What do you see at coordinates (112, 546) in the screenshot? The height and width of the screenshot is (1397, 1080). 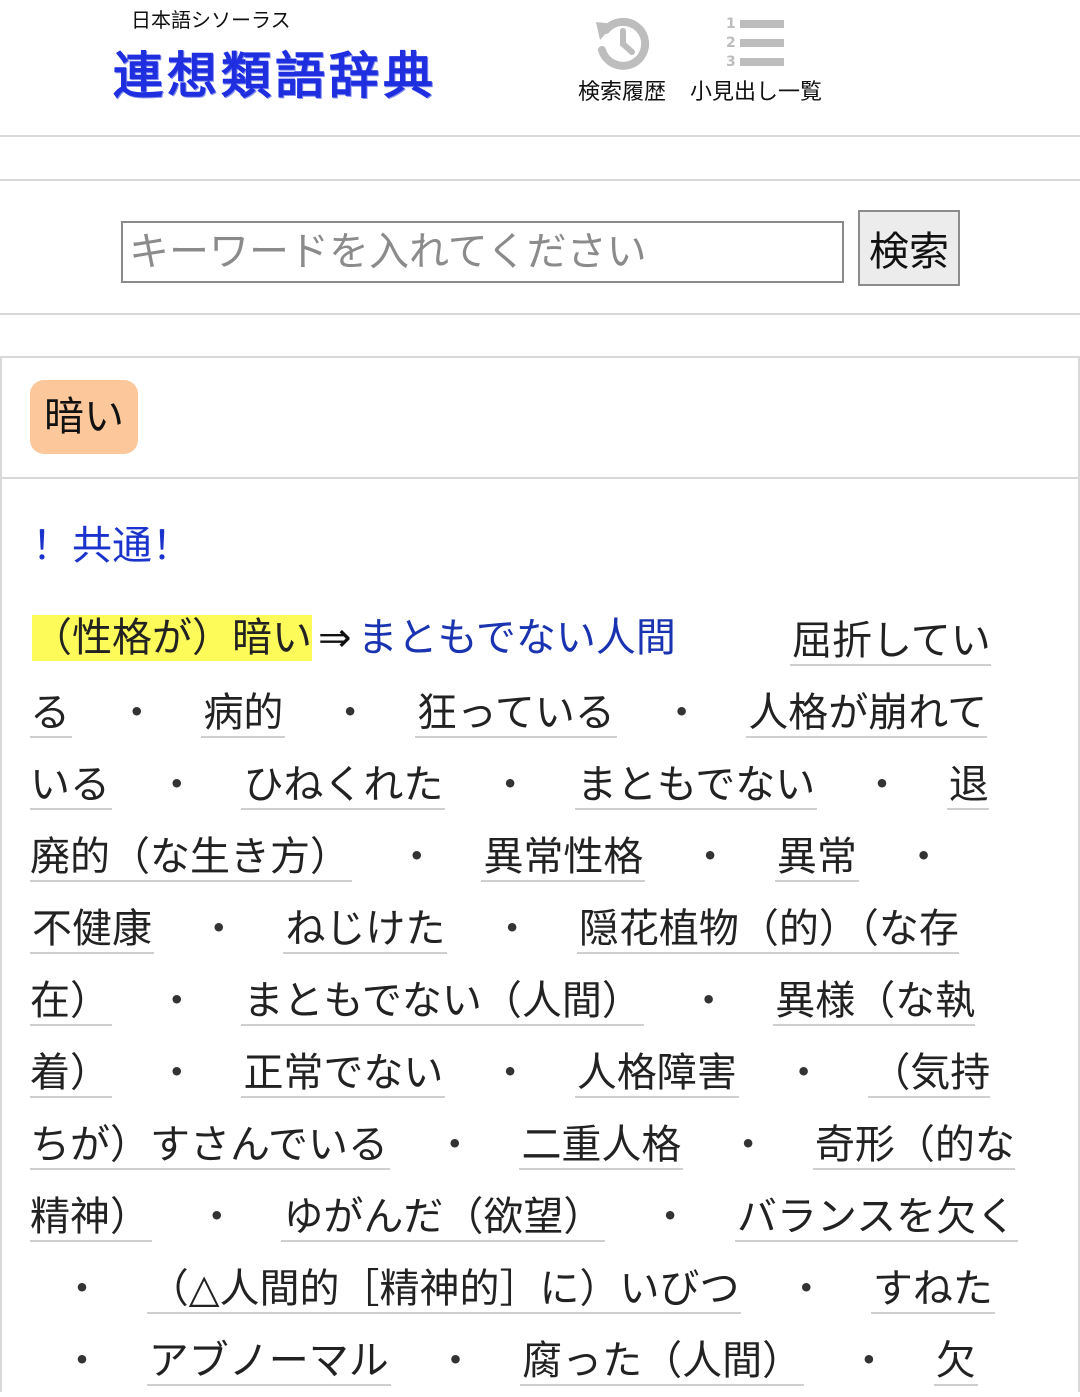 I see `common-section-label: ！共通！` at bounding box center [112, 546].